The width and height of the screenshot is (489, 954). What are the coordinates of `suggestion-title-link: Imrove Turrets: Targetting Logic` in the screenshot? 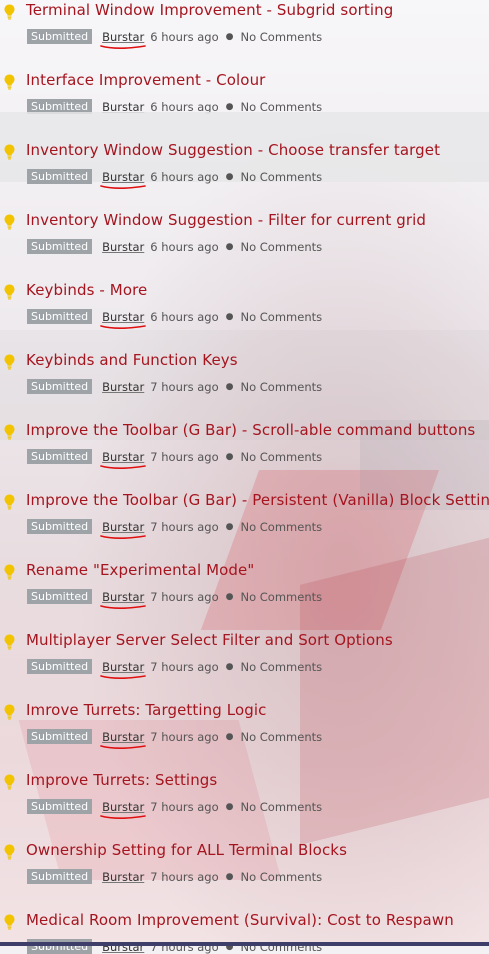 It's located at (146, 710).